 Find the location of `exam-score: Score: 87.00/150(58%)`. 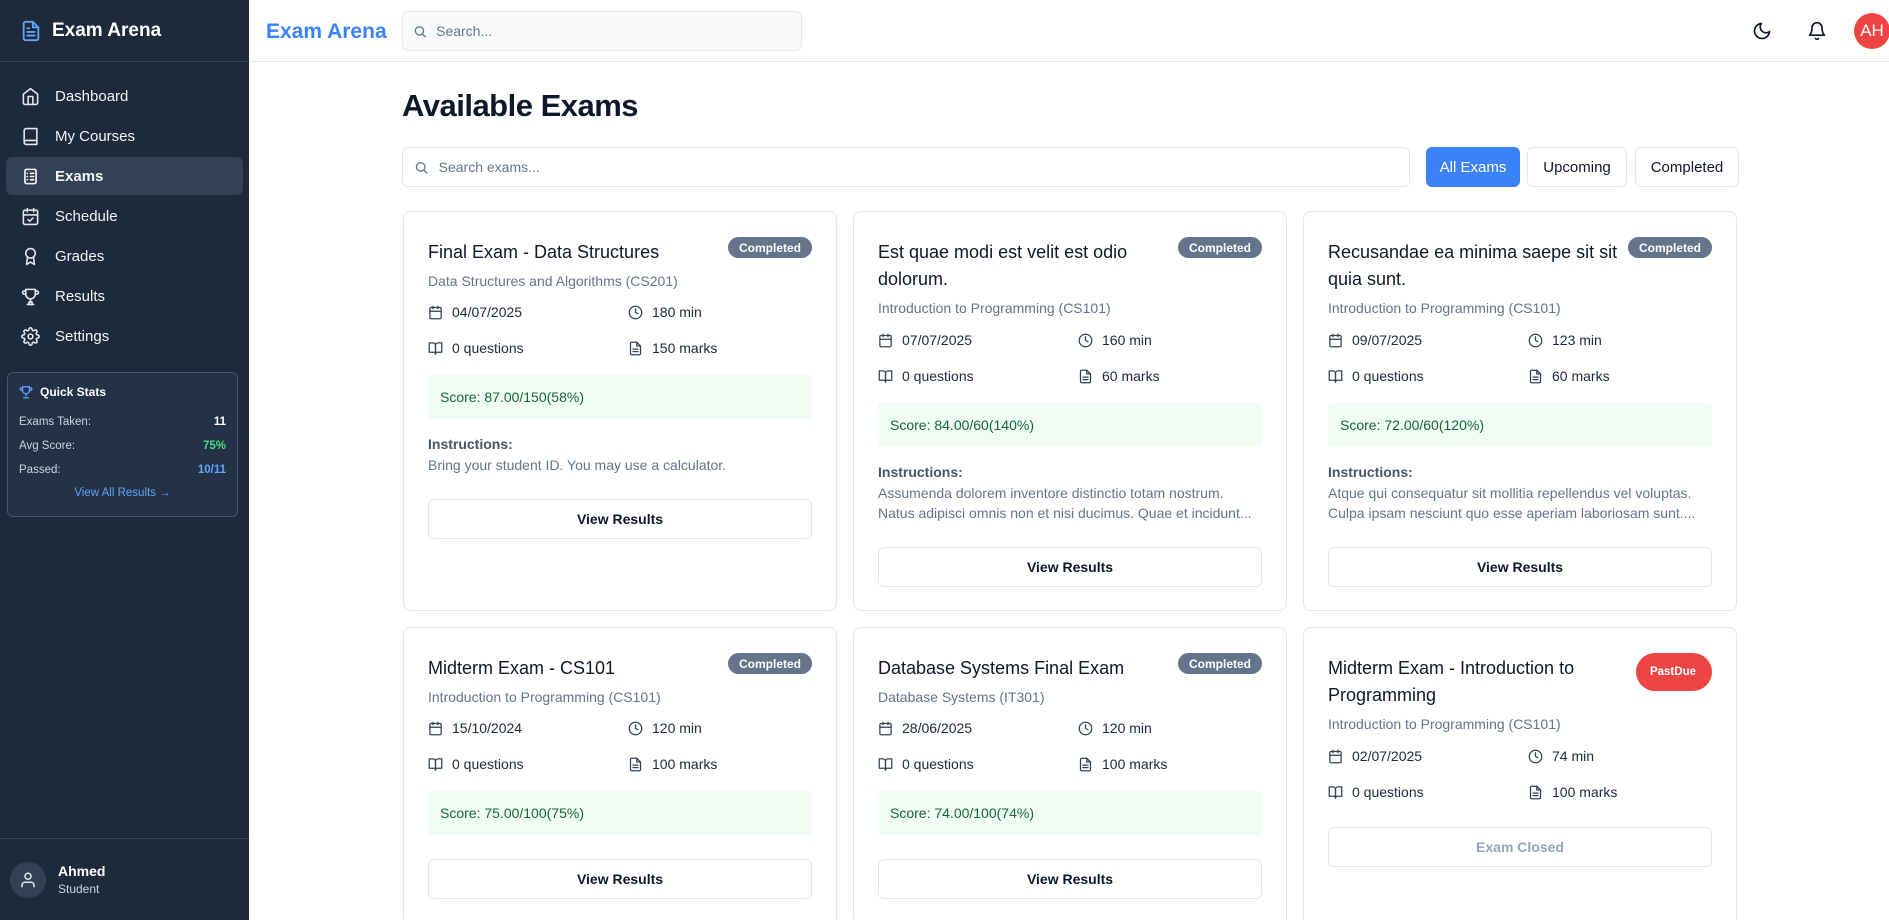

exam-score: Score: 87.00/150(58%) is located at coordinates (620, 397).